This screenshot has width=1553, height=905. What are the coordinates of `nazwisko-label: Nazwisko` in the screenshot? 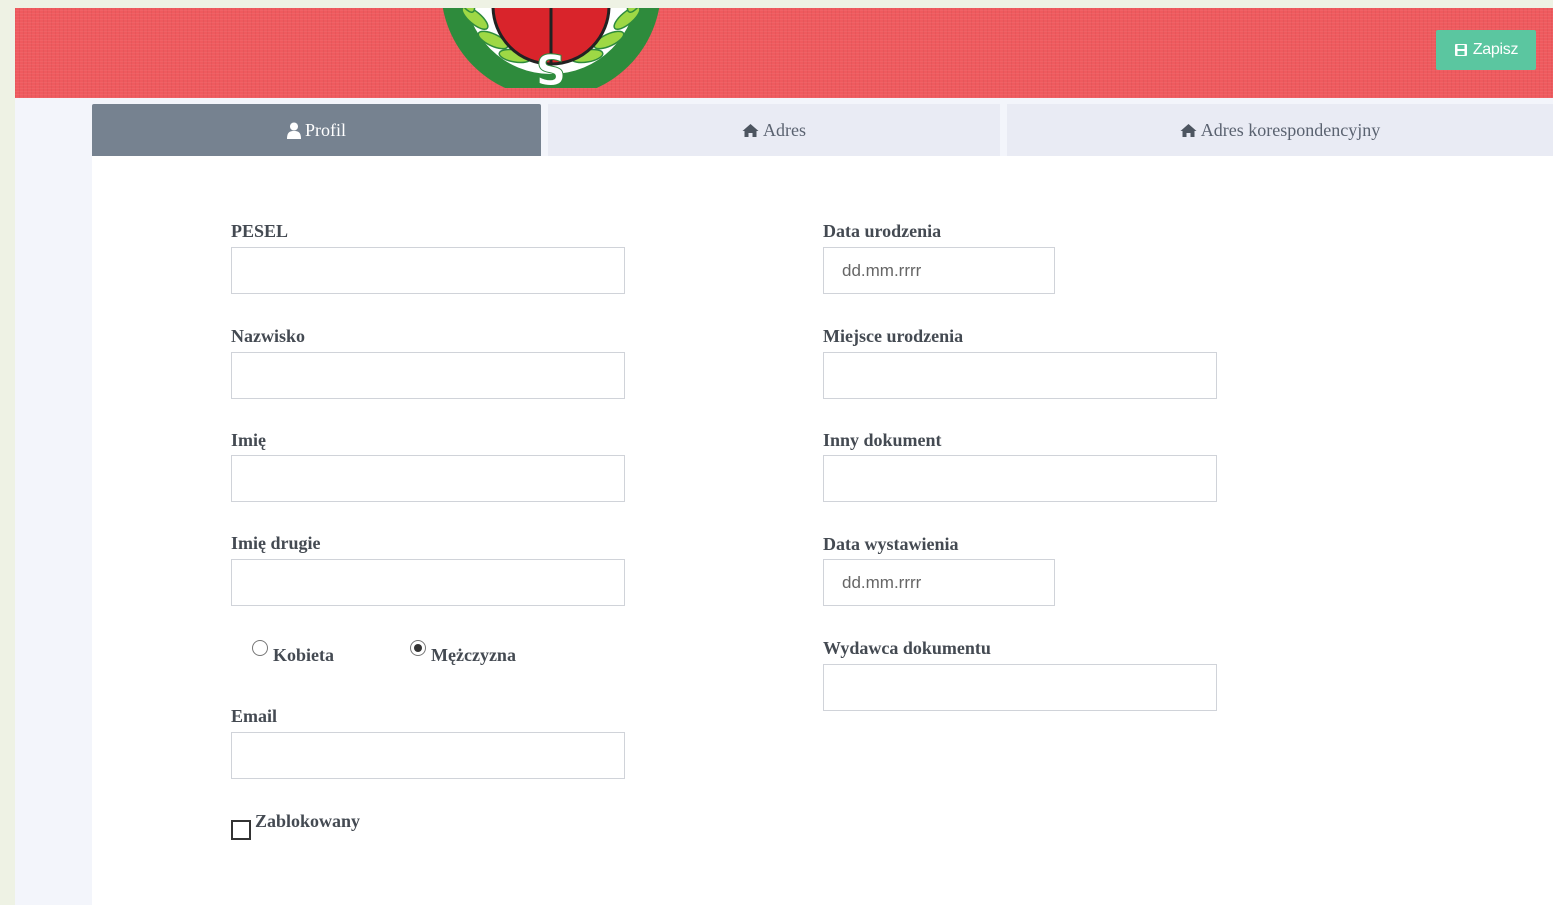 It's located at (268, 336).